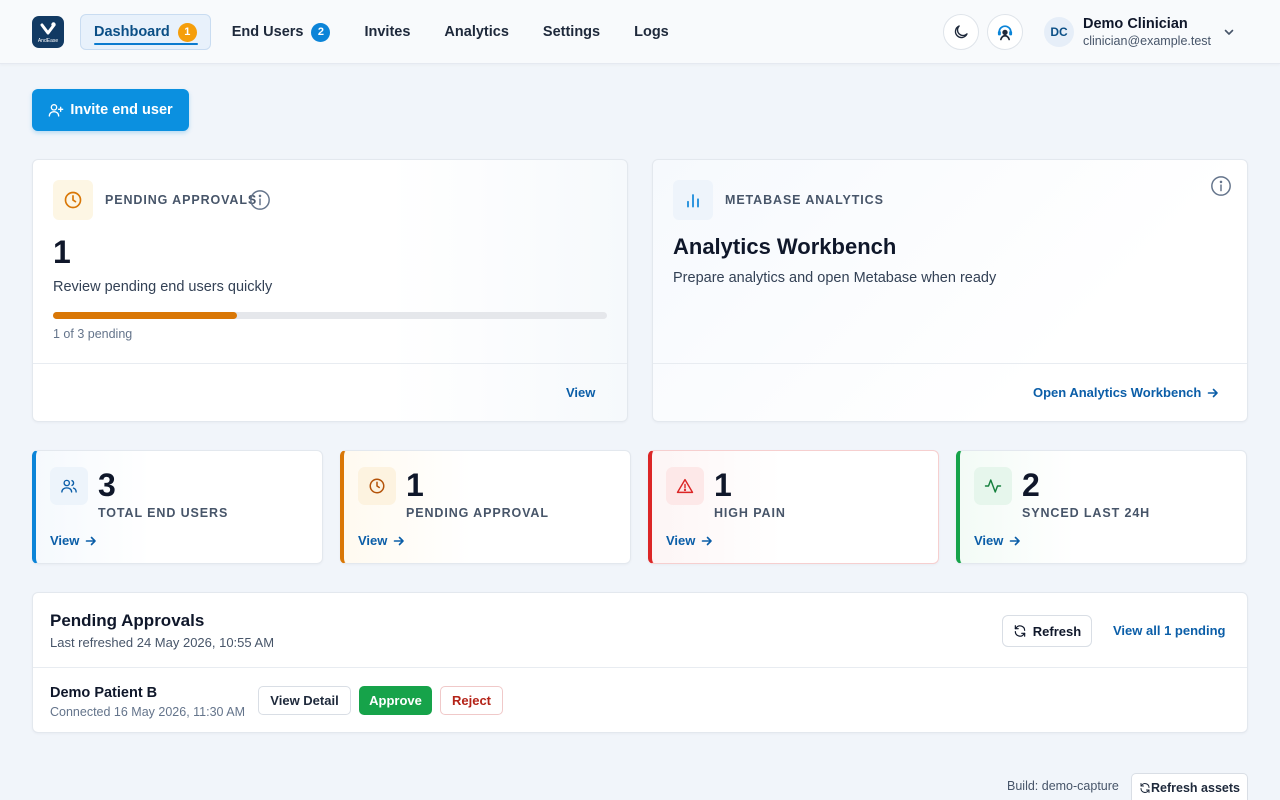 This screenshot has width=1280, height=800. Describe the element at coordinates (127, 620) in the screenshot. I see `panel-title: Pending Approvals` at that location.